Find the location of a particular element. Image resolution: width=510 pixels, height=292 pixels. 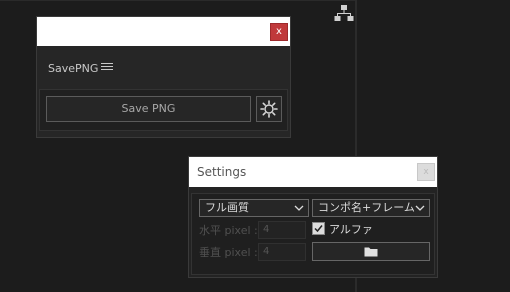

horizontal-pixel-input: 4 is located at coordinates (282, 230).